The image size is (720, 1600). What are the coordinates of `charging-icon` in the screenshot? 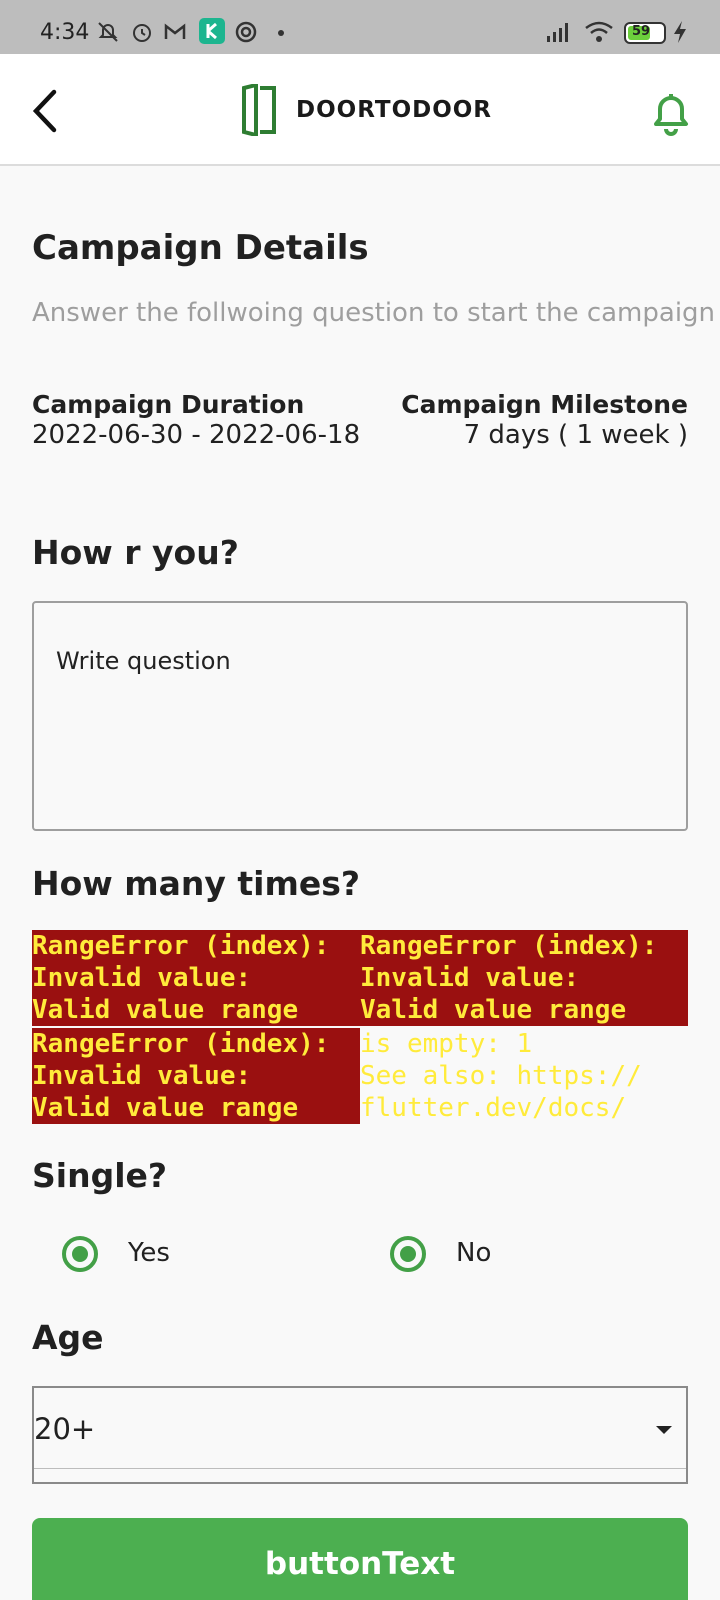 It's located at (680, 32).